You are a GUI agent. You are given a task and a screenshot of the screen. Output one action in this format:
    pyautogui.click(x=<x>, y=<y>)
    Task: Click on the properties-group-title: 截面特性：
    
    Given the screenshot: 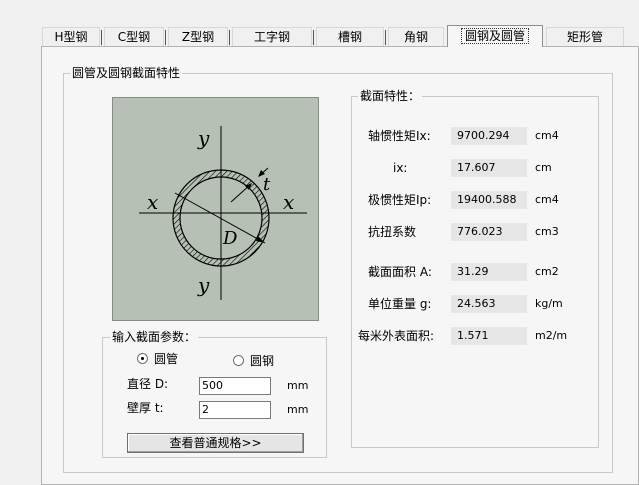 What is the action you would take?
    pyautogui.click(x=390, y=96)
    